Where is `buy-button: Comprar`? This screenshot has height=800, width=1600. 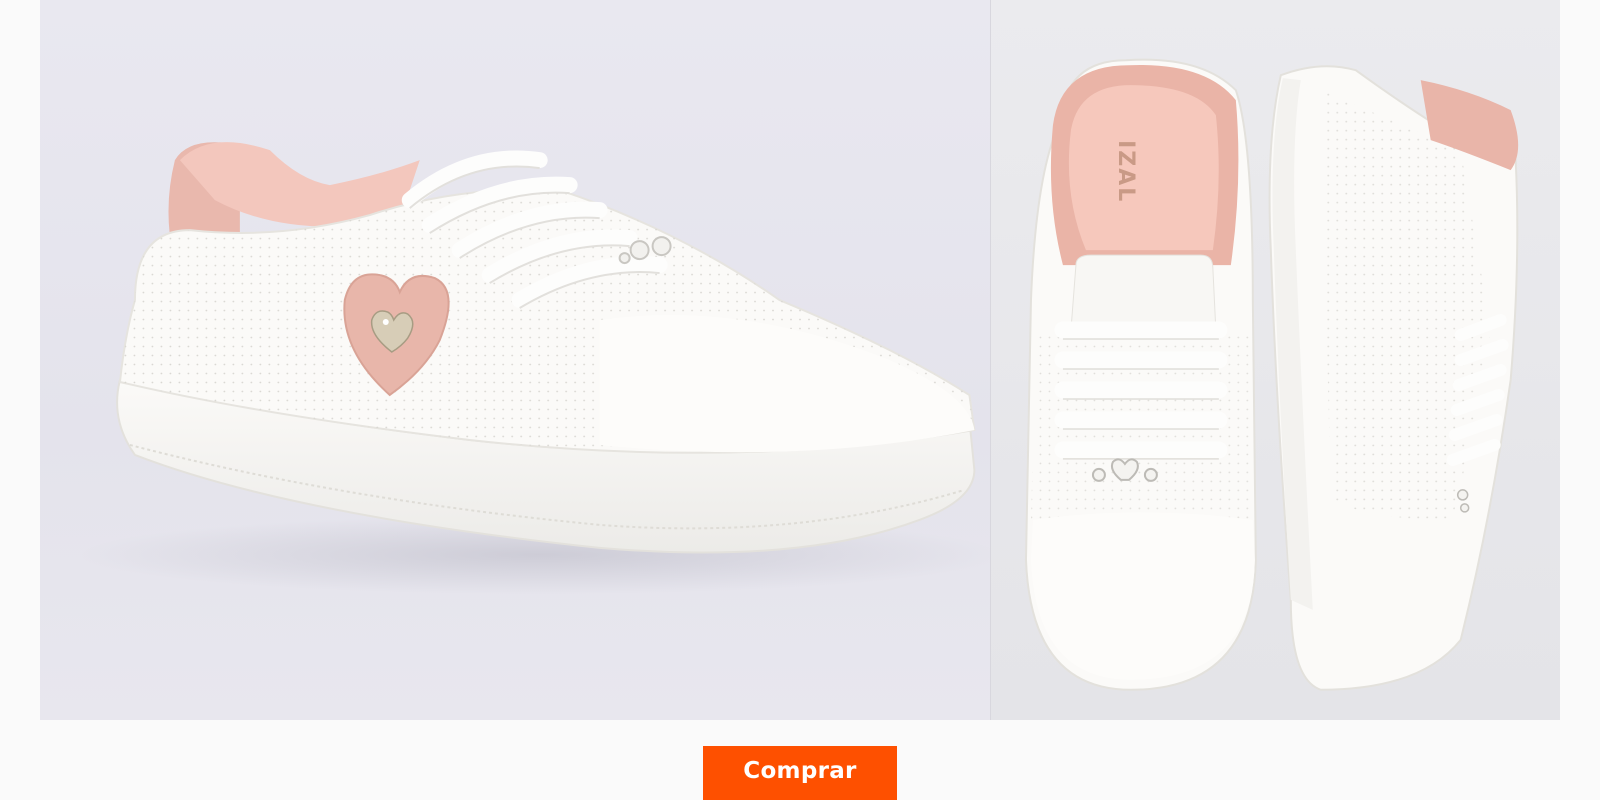
buy-button: Comprar is located at coordinates (800, 773).